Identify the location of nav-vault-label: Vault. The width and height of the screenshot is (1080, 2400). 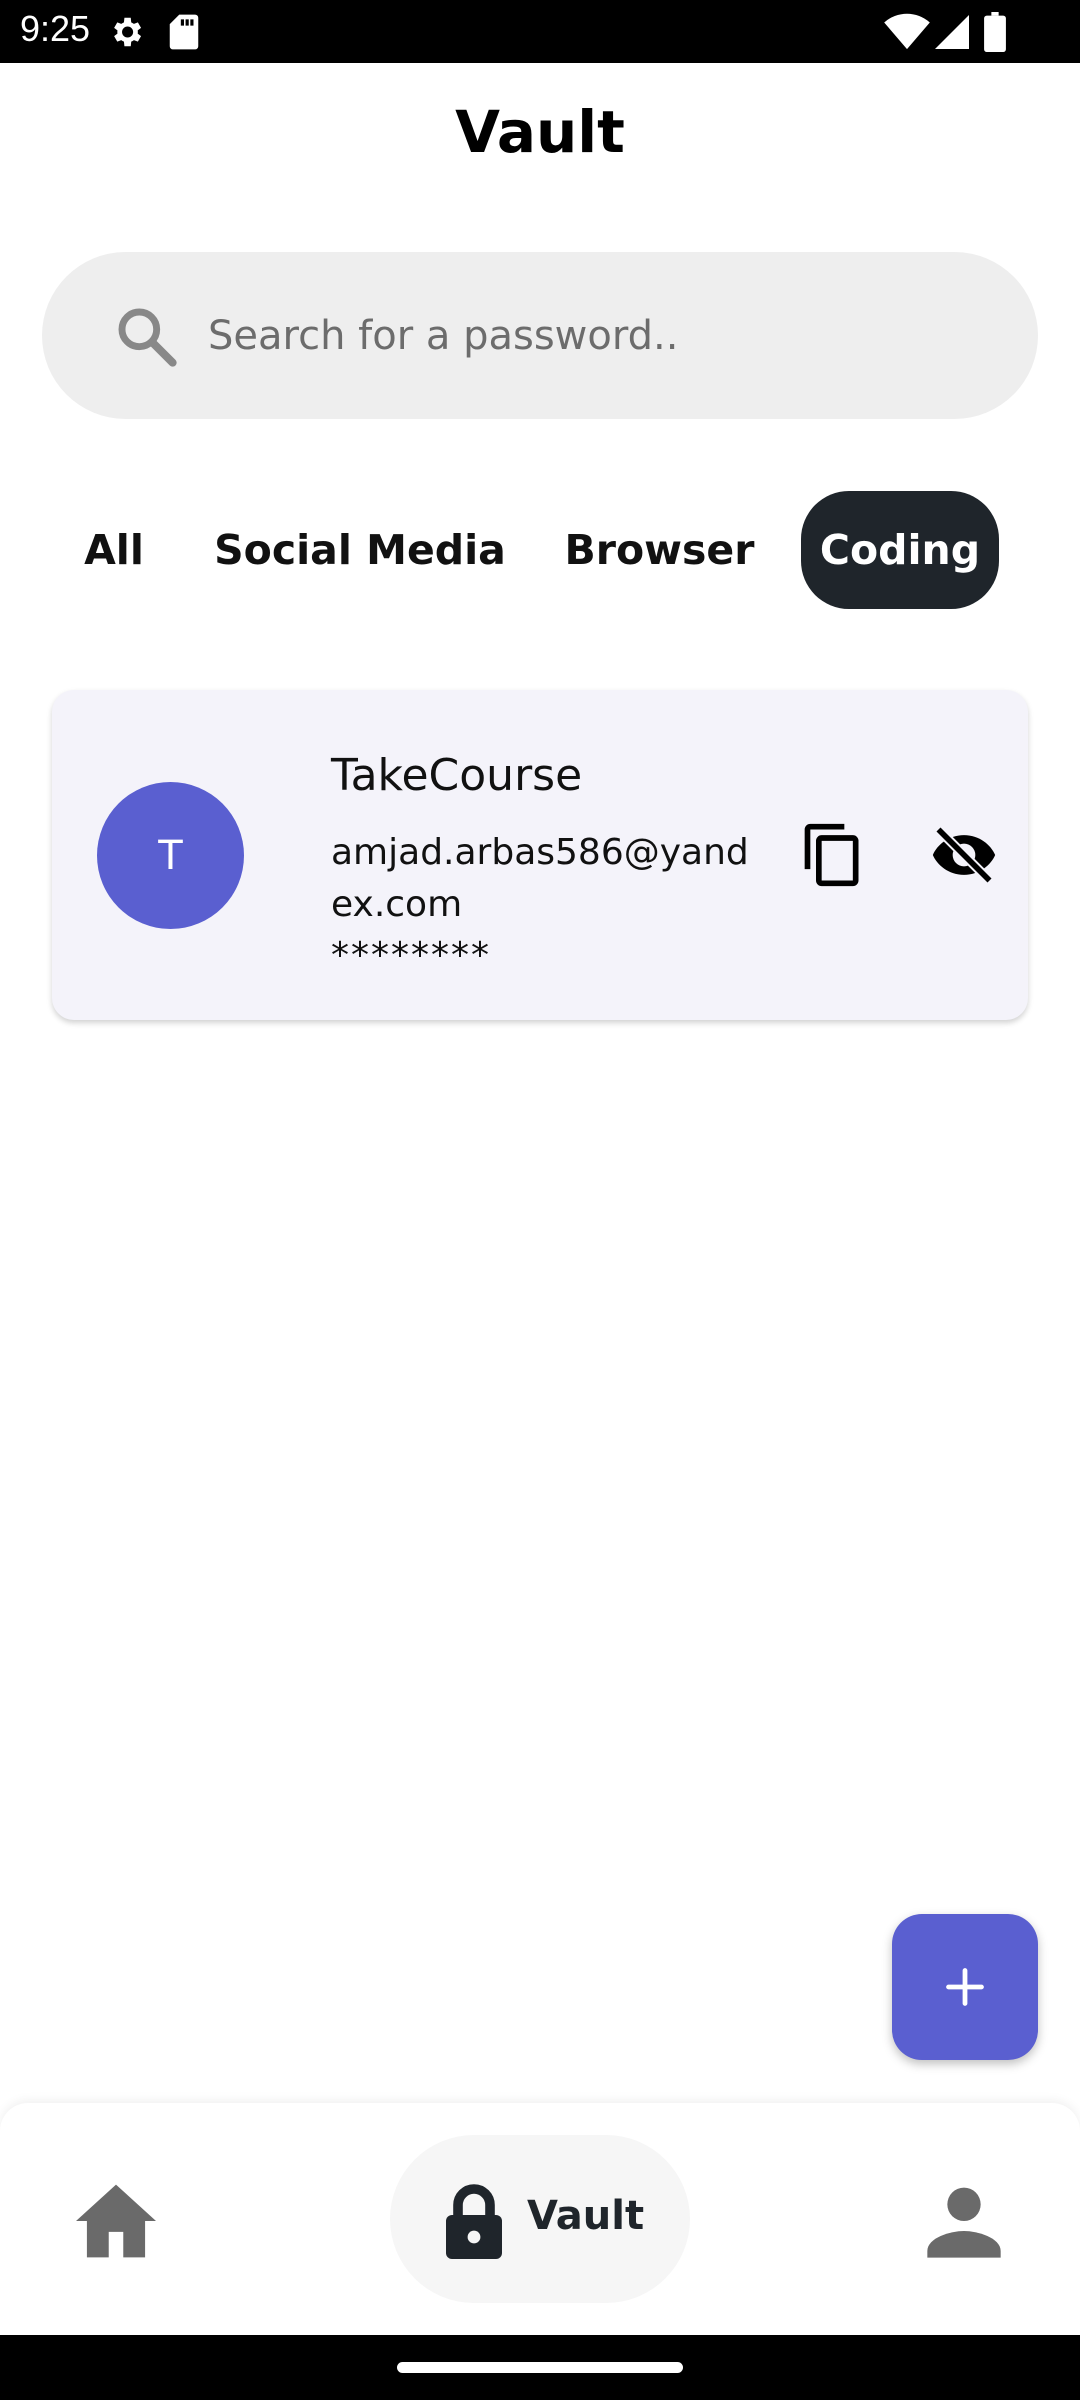
(586, 2216).